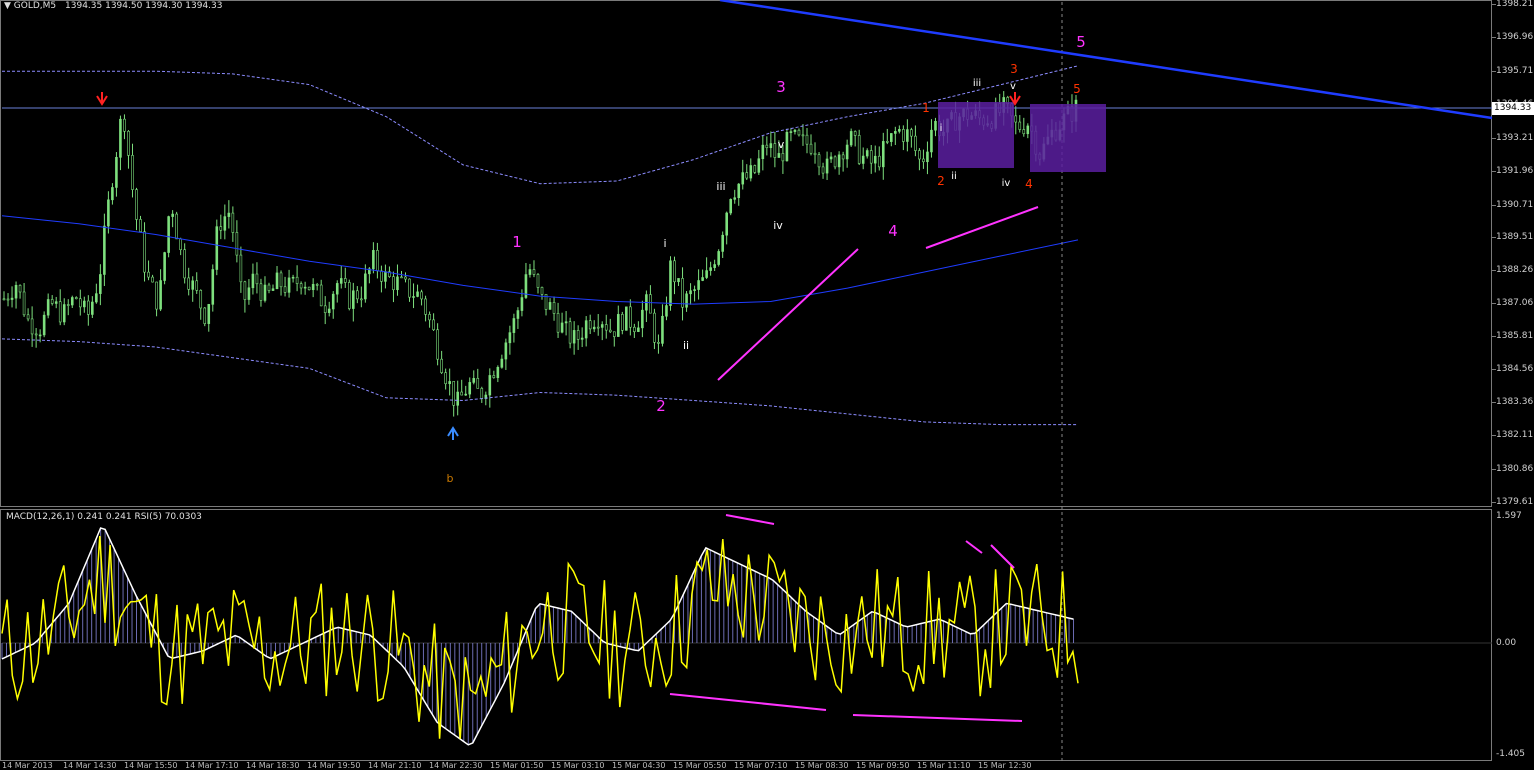 Image resolution: width=1534 pixels, height=770 pixels. What do you see at coordinates (395, 765) in the screenshot?
I see `time-axis-label: 14 Mar 21:10` at bounding box center [395, 765].